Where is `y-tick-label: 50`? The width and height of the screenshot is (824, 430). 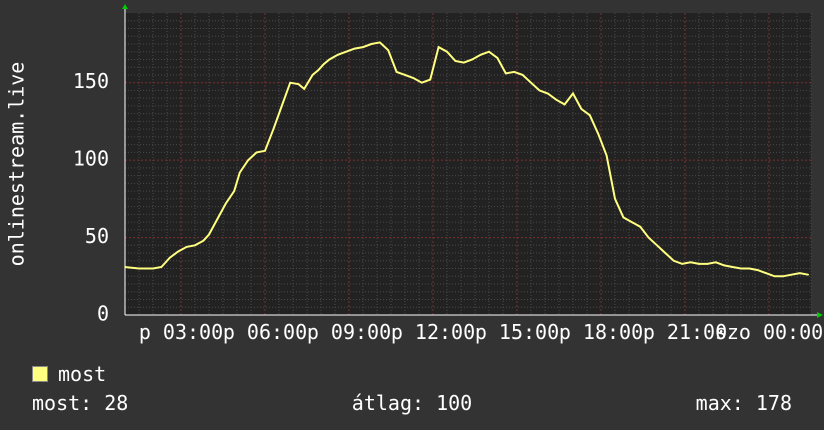 y-tick-label: 50 is located at coordinates (97, 236).